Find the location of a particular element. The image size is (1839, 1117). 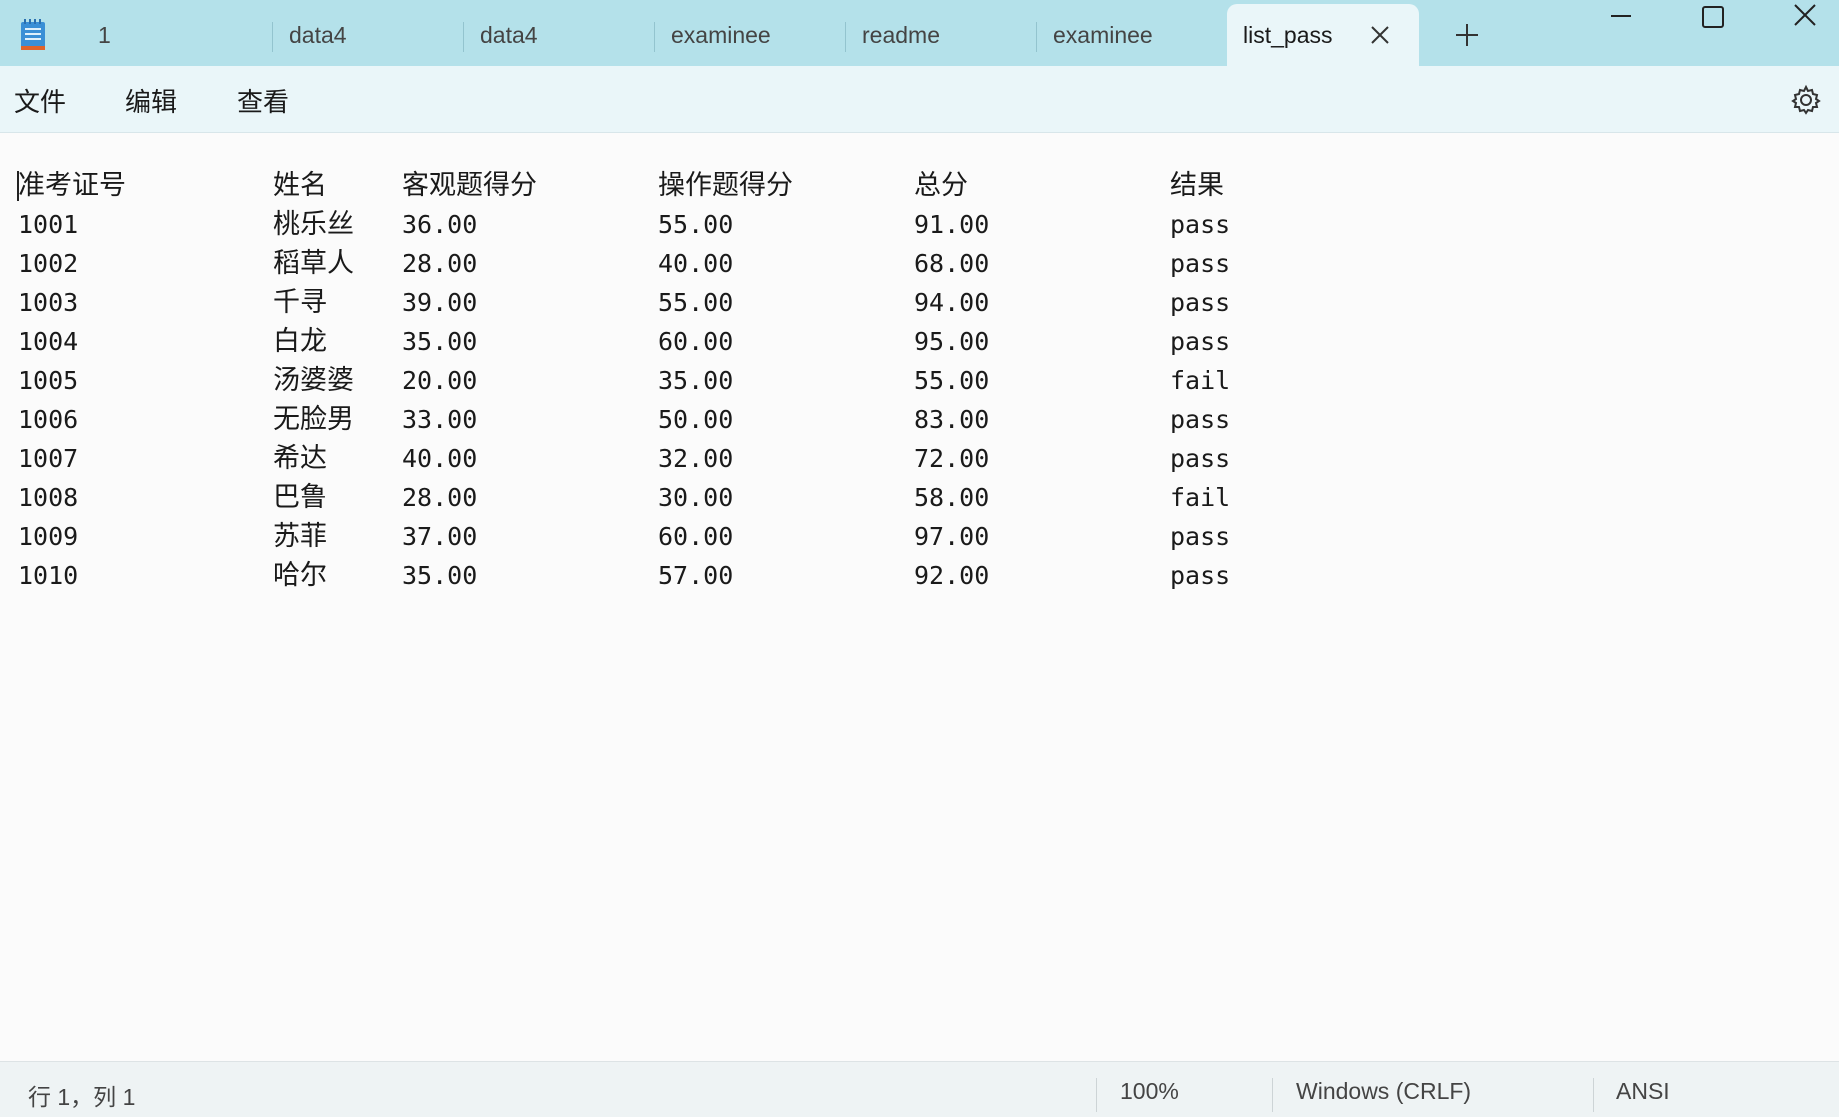

cell-practical-score: 40.00 is located at coordinates (696, 263).